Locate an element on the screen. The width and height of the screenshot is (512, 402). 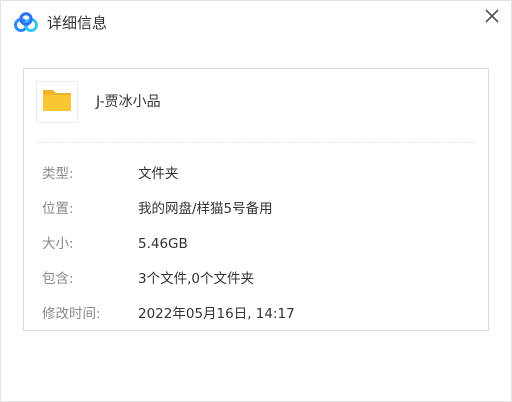
detail-label: 修改时间: is located at coordinates (71, 314).